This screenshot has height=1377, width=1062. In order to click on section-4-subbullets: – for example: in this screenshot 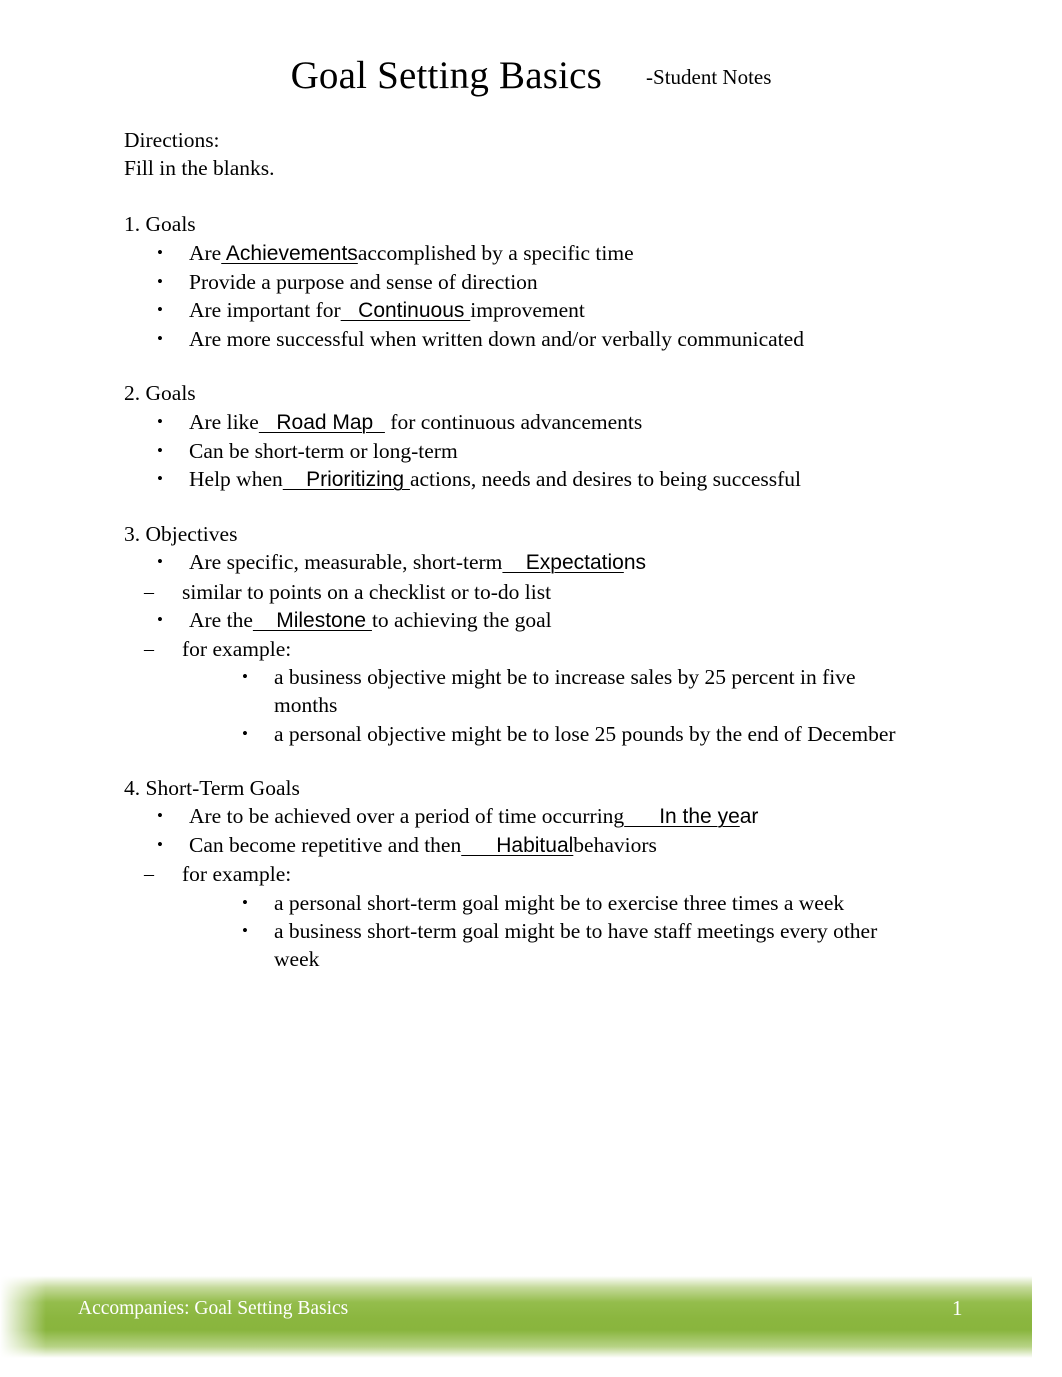, I will do `click(519, 874)`.